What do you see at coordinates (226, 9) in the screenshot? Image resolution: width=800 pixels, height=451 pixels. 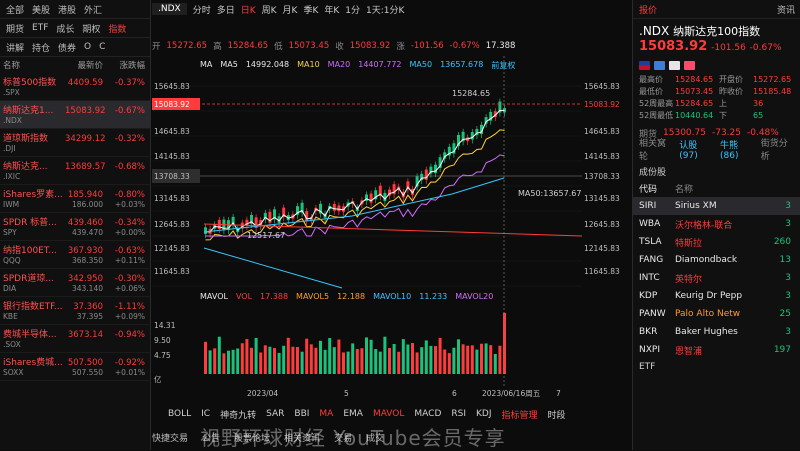 I see `period-multiday: 多日` at bounding box center [226, 9].